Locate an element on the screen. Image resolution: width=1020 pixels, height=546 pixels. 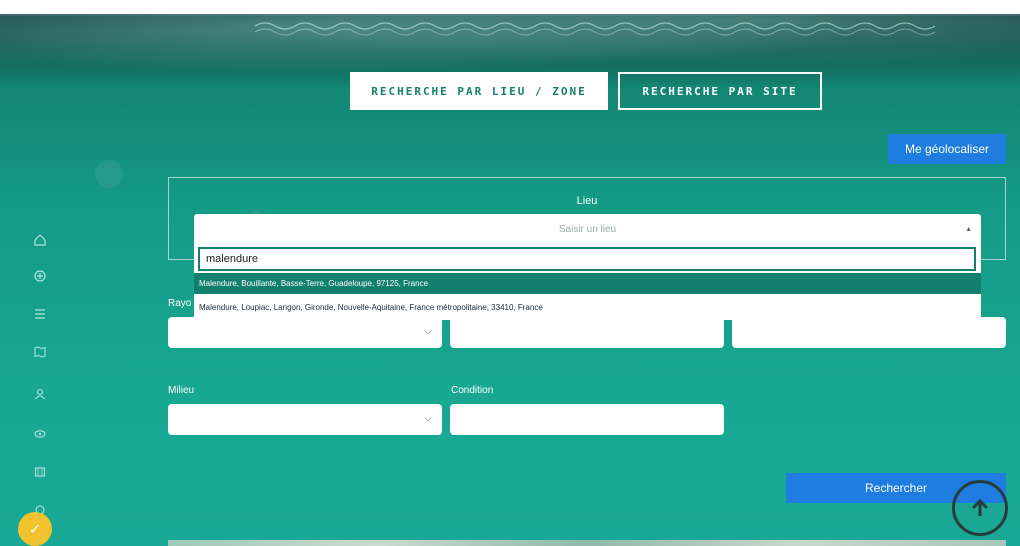
milieu-label: Milieu is located at coordinates (181, 390).